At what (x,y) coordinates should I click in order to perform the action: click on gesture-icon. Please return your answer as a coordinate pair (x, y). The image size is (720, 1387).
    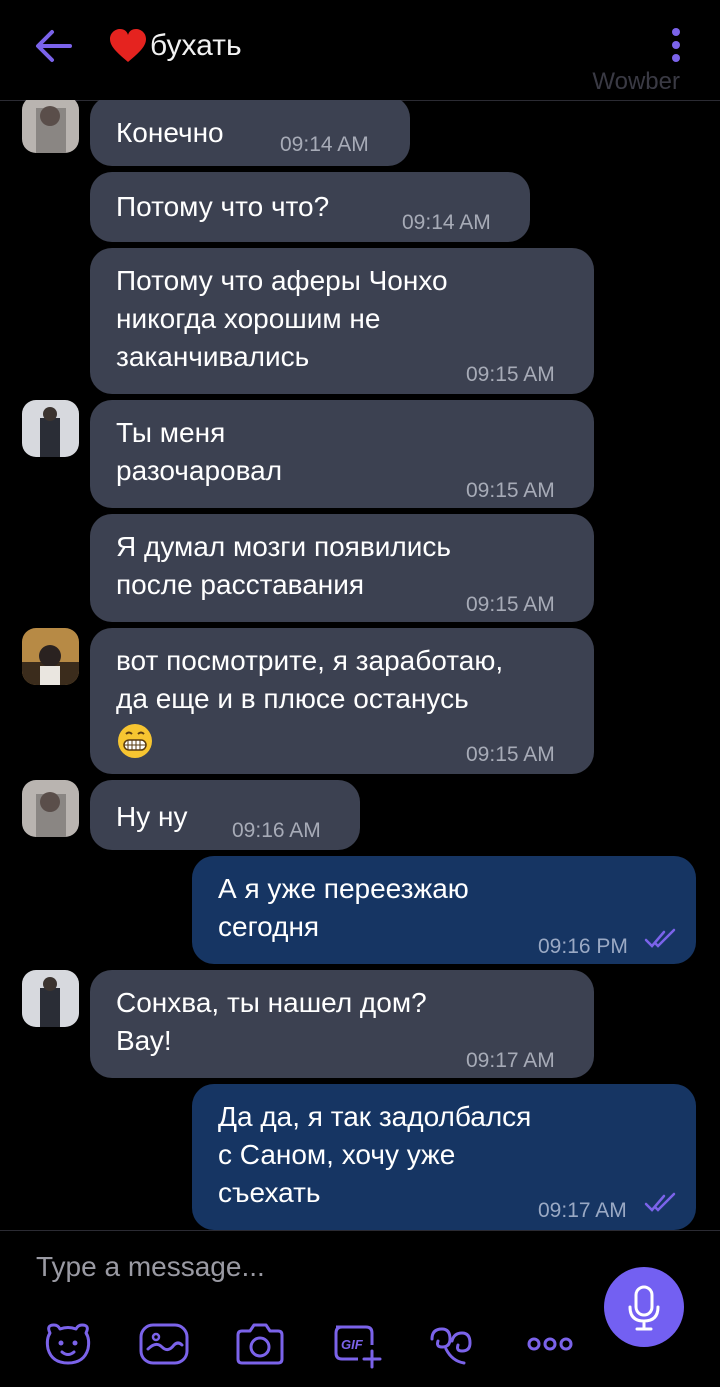
    Looking at the image, I should click on (452, 1344).